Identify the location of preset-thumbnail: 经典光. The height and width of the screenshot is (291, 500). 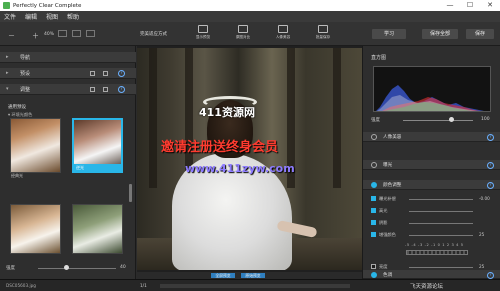
(35, 148).